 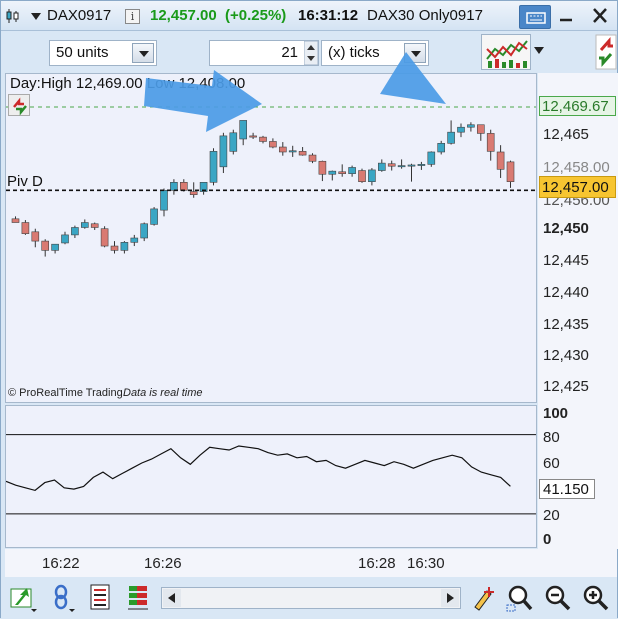 I want to click on indicators-icon, so click(x=507, y=54).